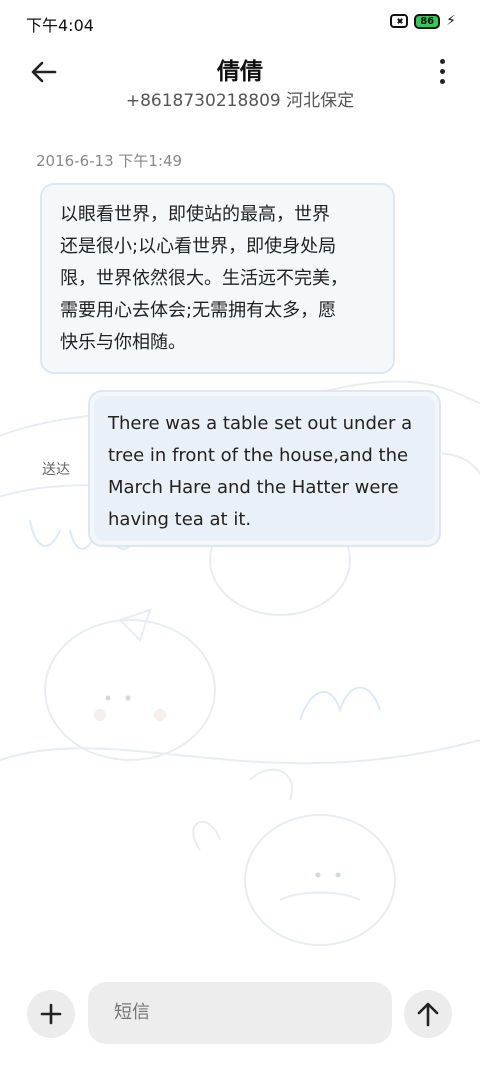 This screenshot has height=1066, width=480. What do you see at coordinates (60, 25) in the screenshot?
I see `status-time: 下午4:04` at bounding box center [60, 25].